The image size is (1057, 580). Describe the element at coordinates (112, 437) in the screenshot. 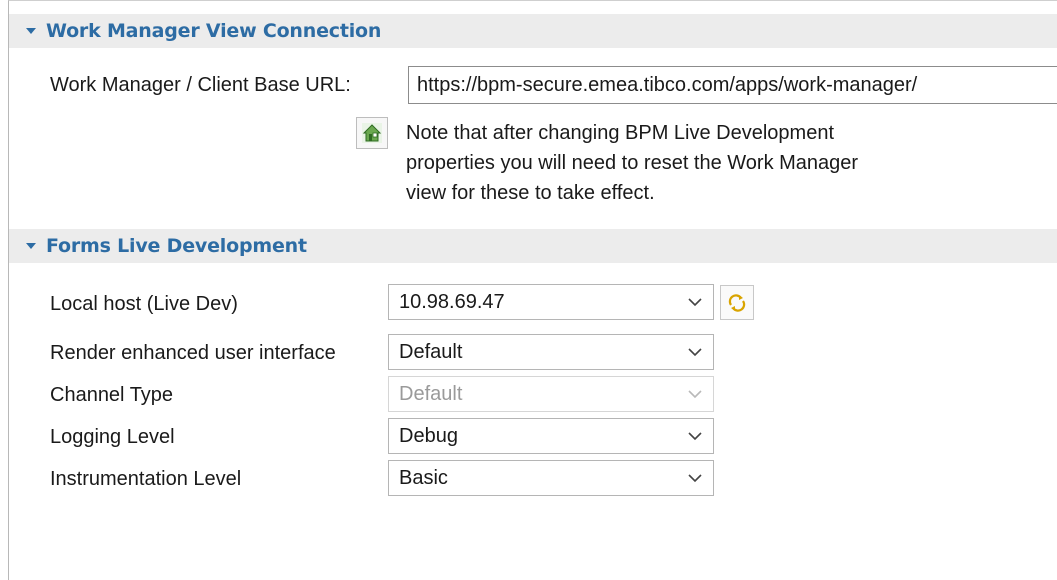

I see `field-label-logging-level: Logging Level` at that location.